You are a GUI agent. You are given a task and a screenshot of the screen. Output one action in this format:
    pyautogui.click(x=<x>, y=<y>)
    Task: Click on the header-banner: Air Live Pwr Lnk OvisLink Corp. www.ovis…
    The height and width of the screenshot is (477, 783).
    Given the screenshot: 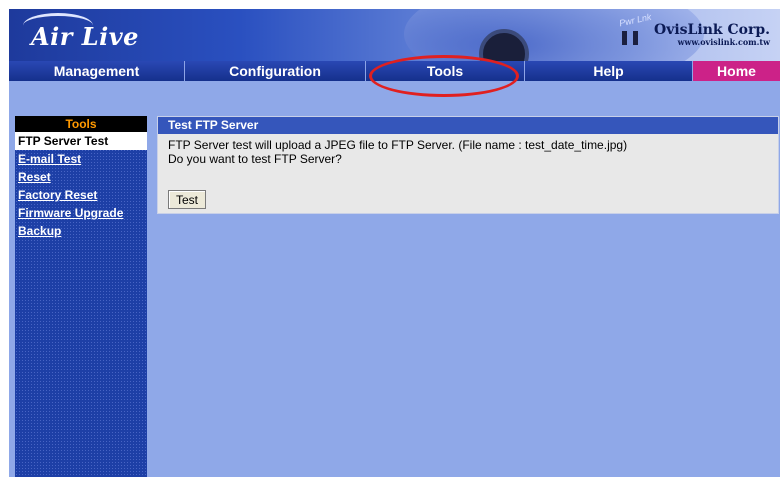 What is the action you would take?
    pyautogui.click(x=394, y=35)
    